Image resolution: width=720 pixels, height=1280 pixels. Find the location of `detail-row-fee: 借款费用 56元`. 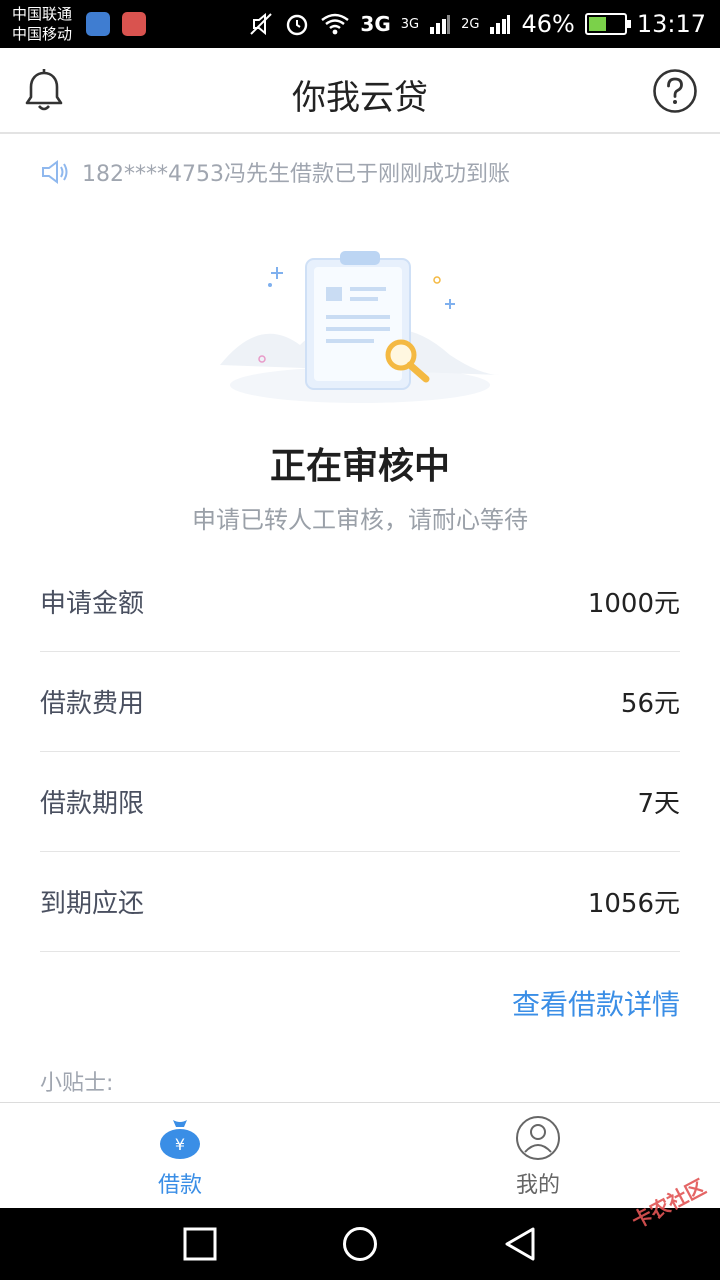

detail-row-fee: 借款费用 56元 is located at coordinates (360, 702).